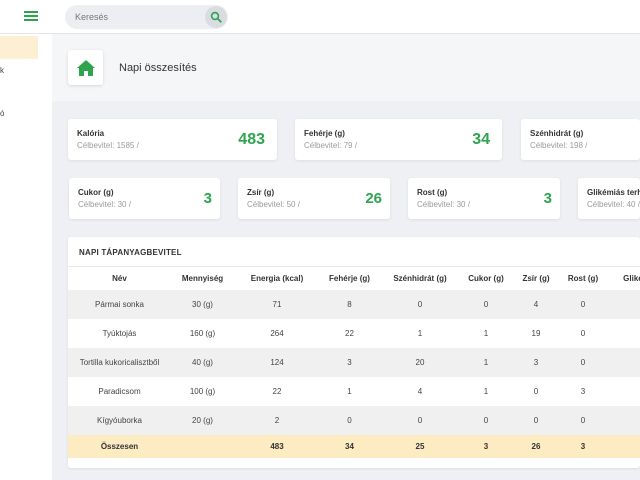  Describe the element at coordinates (536, 333) in the screenshot. I see `table-cell: 19` at that location.